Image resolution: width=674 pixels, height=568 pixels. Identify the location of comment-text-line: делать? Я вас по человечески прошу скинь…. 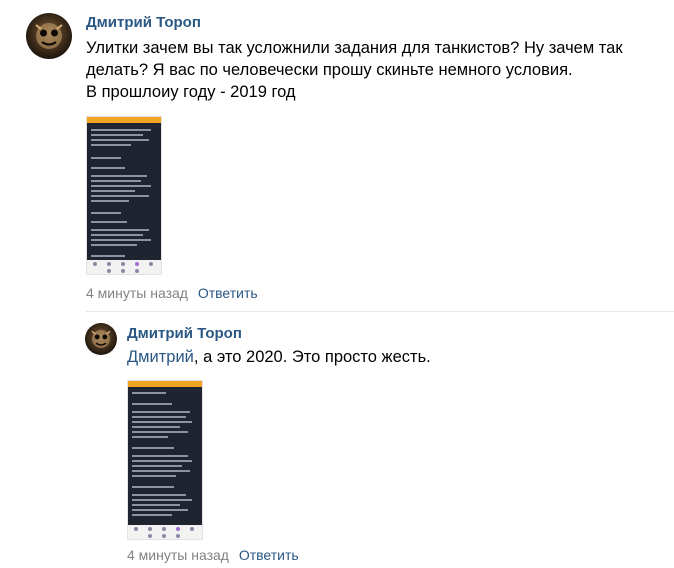
(329, 70).